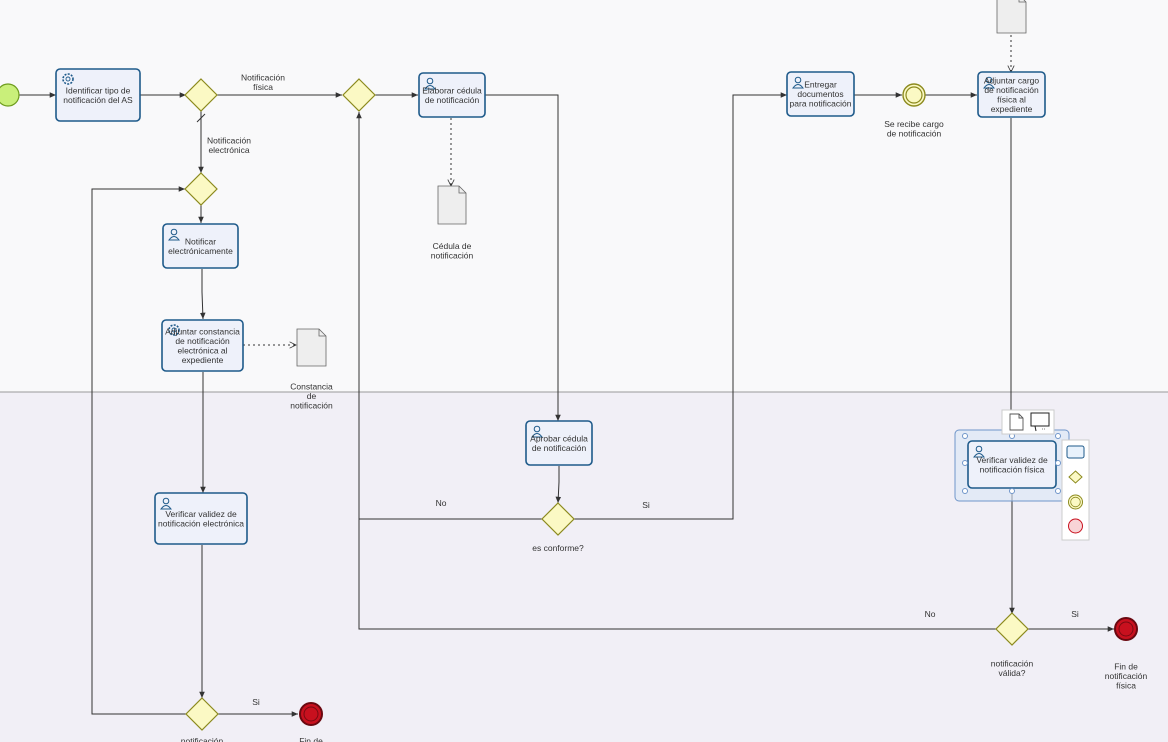  What do you see at coordinates (559, 438) in the screenshot?
I see `task-label-line: Aprobar cédula` at bounding box center [559, 438].